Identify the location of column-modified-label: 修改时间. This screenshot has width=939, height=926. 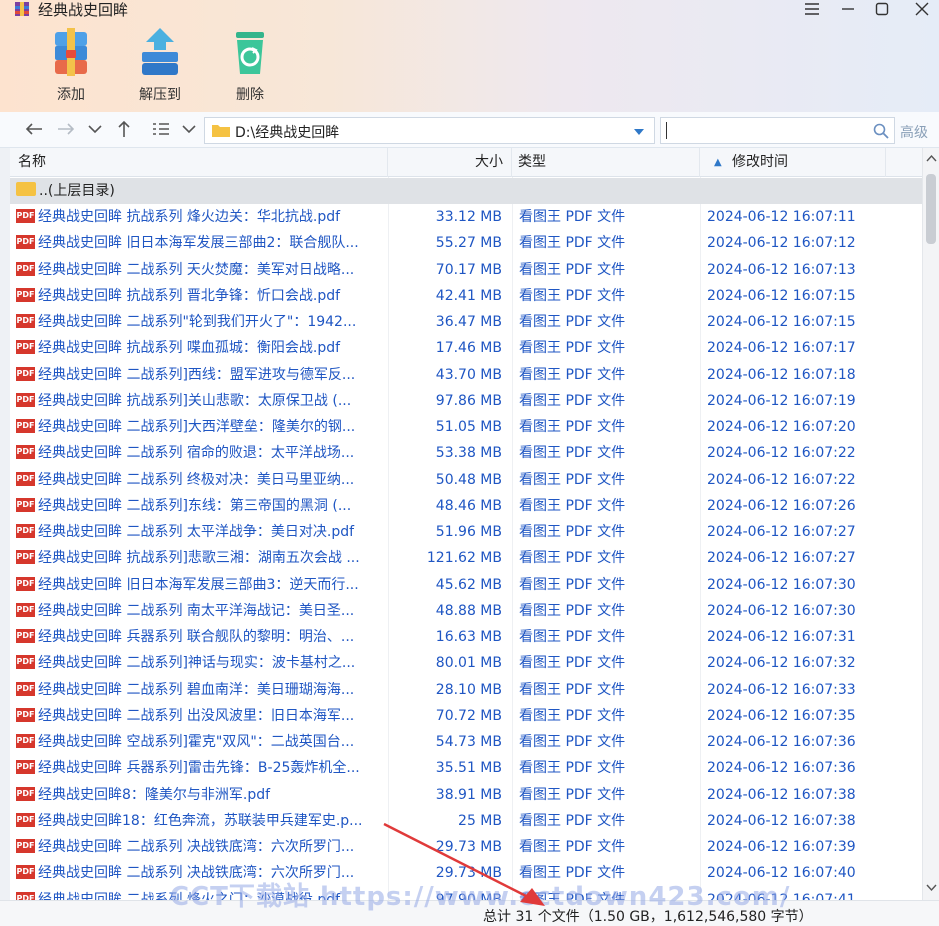
(760, 162).